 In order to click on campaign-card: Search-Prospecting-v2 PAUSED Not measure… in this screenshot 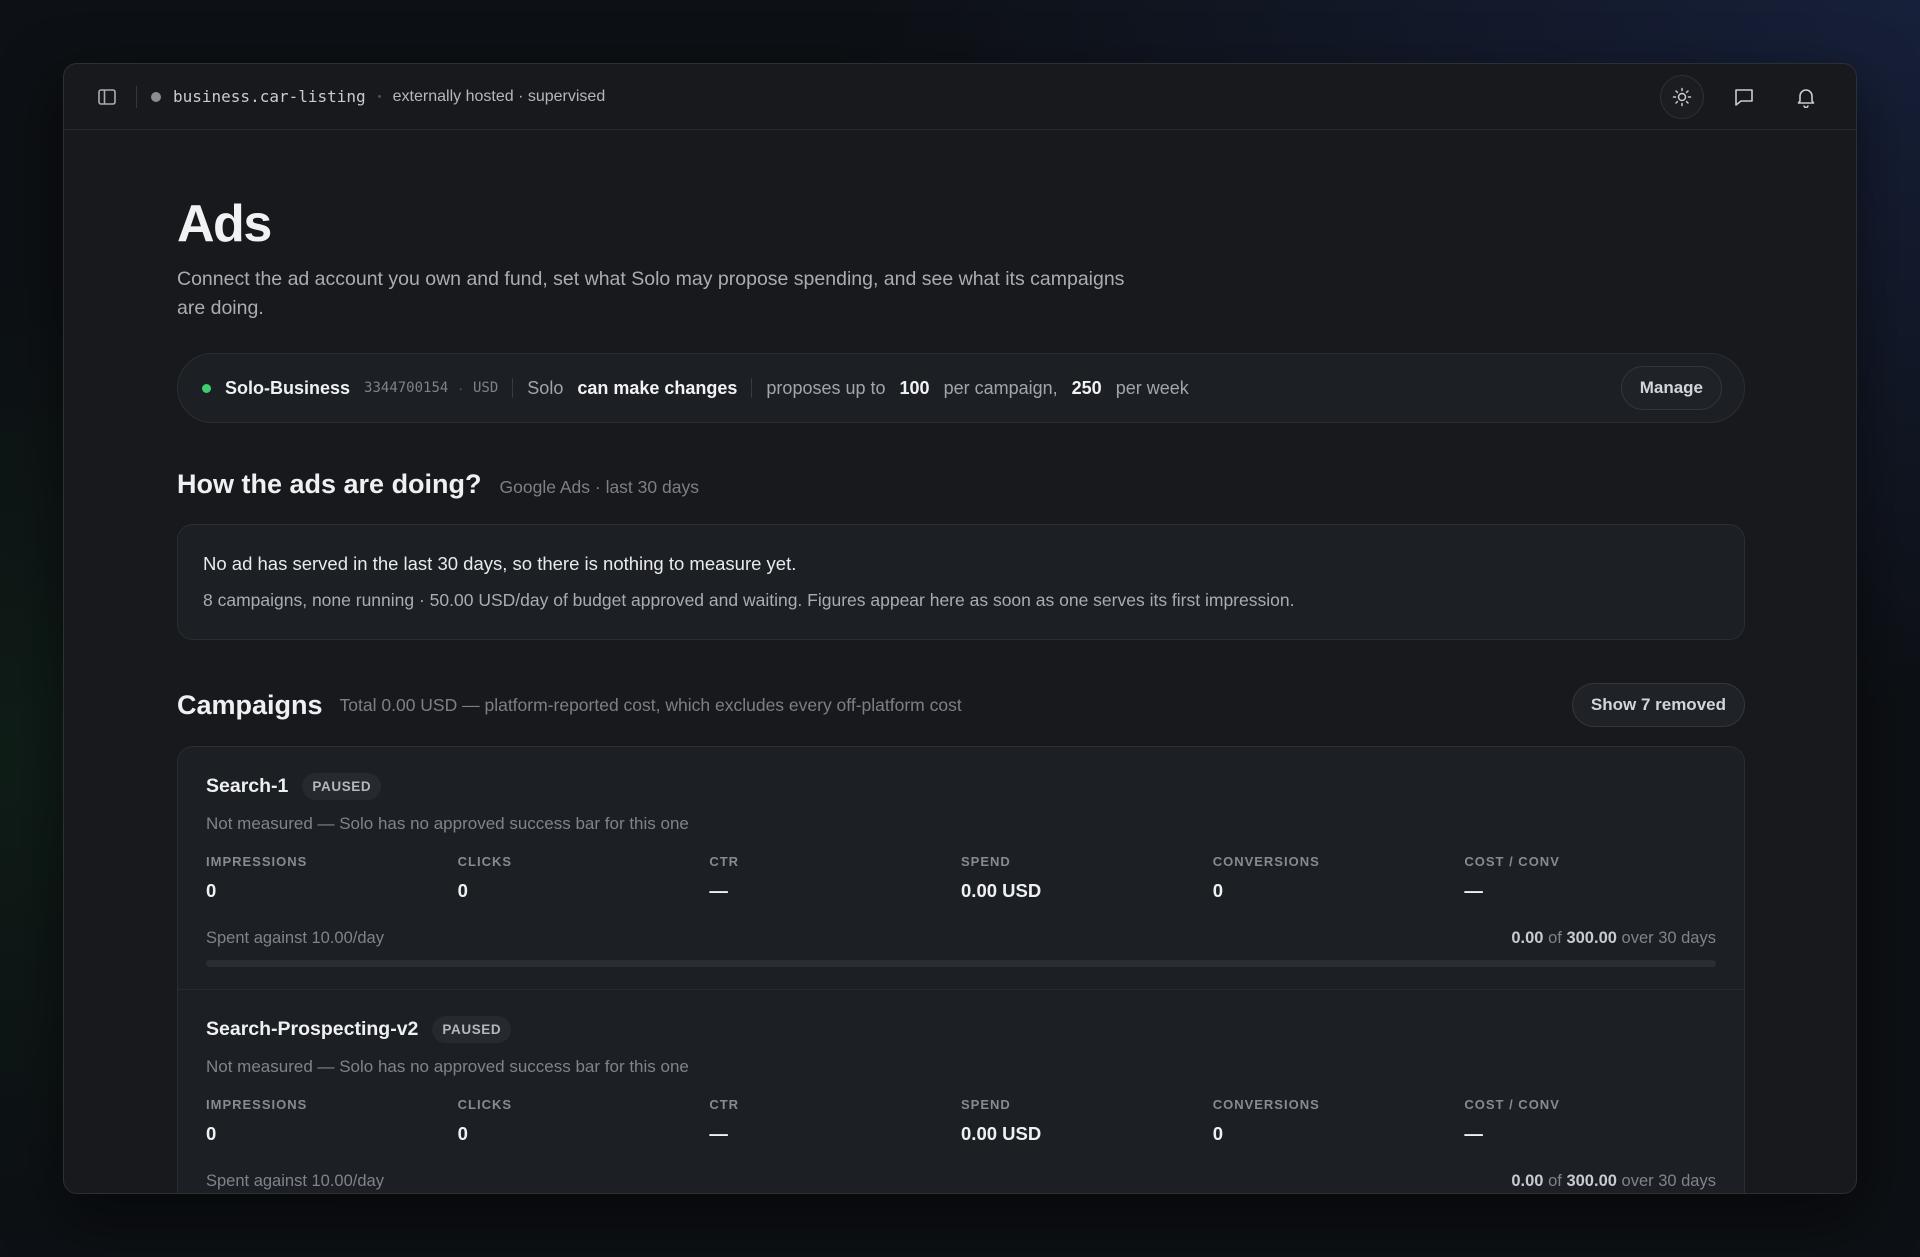, I will do `click(961, 1091)`.